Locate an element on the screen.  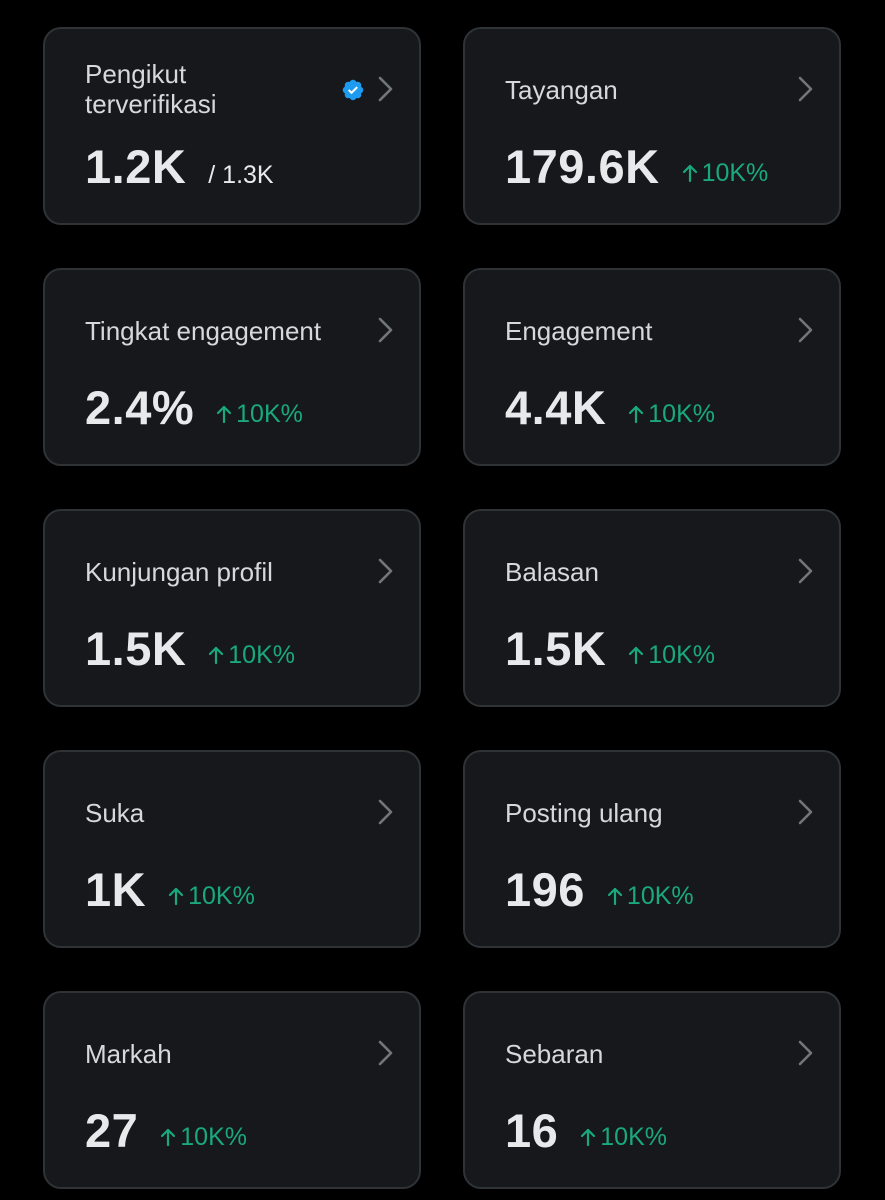
metric-value-row: 27 10K% is located at coordinates (166, 1131).